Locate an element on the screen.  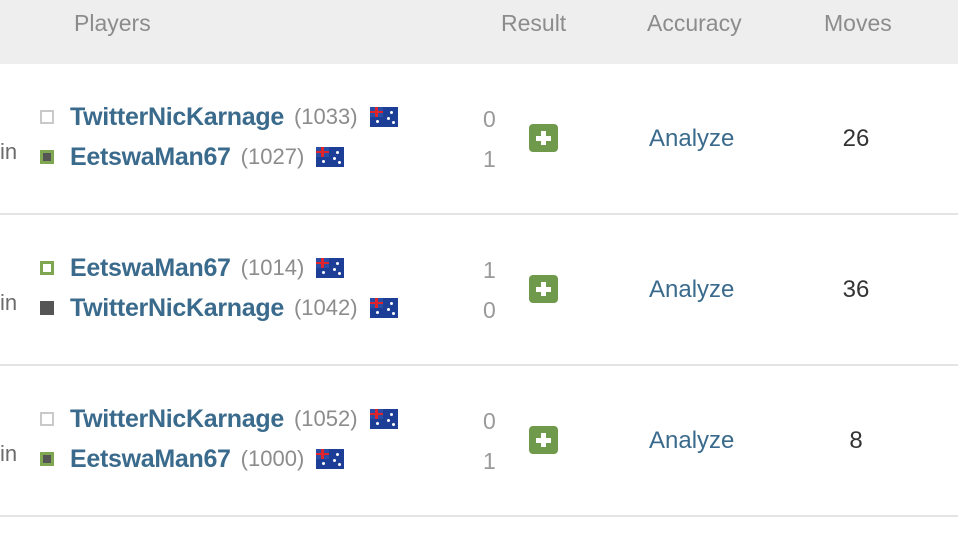
moves-count: 8 is located at coordinates (856, 440).